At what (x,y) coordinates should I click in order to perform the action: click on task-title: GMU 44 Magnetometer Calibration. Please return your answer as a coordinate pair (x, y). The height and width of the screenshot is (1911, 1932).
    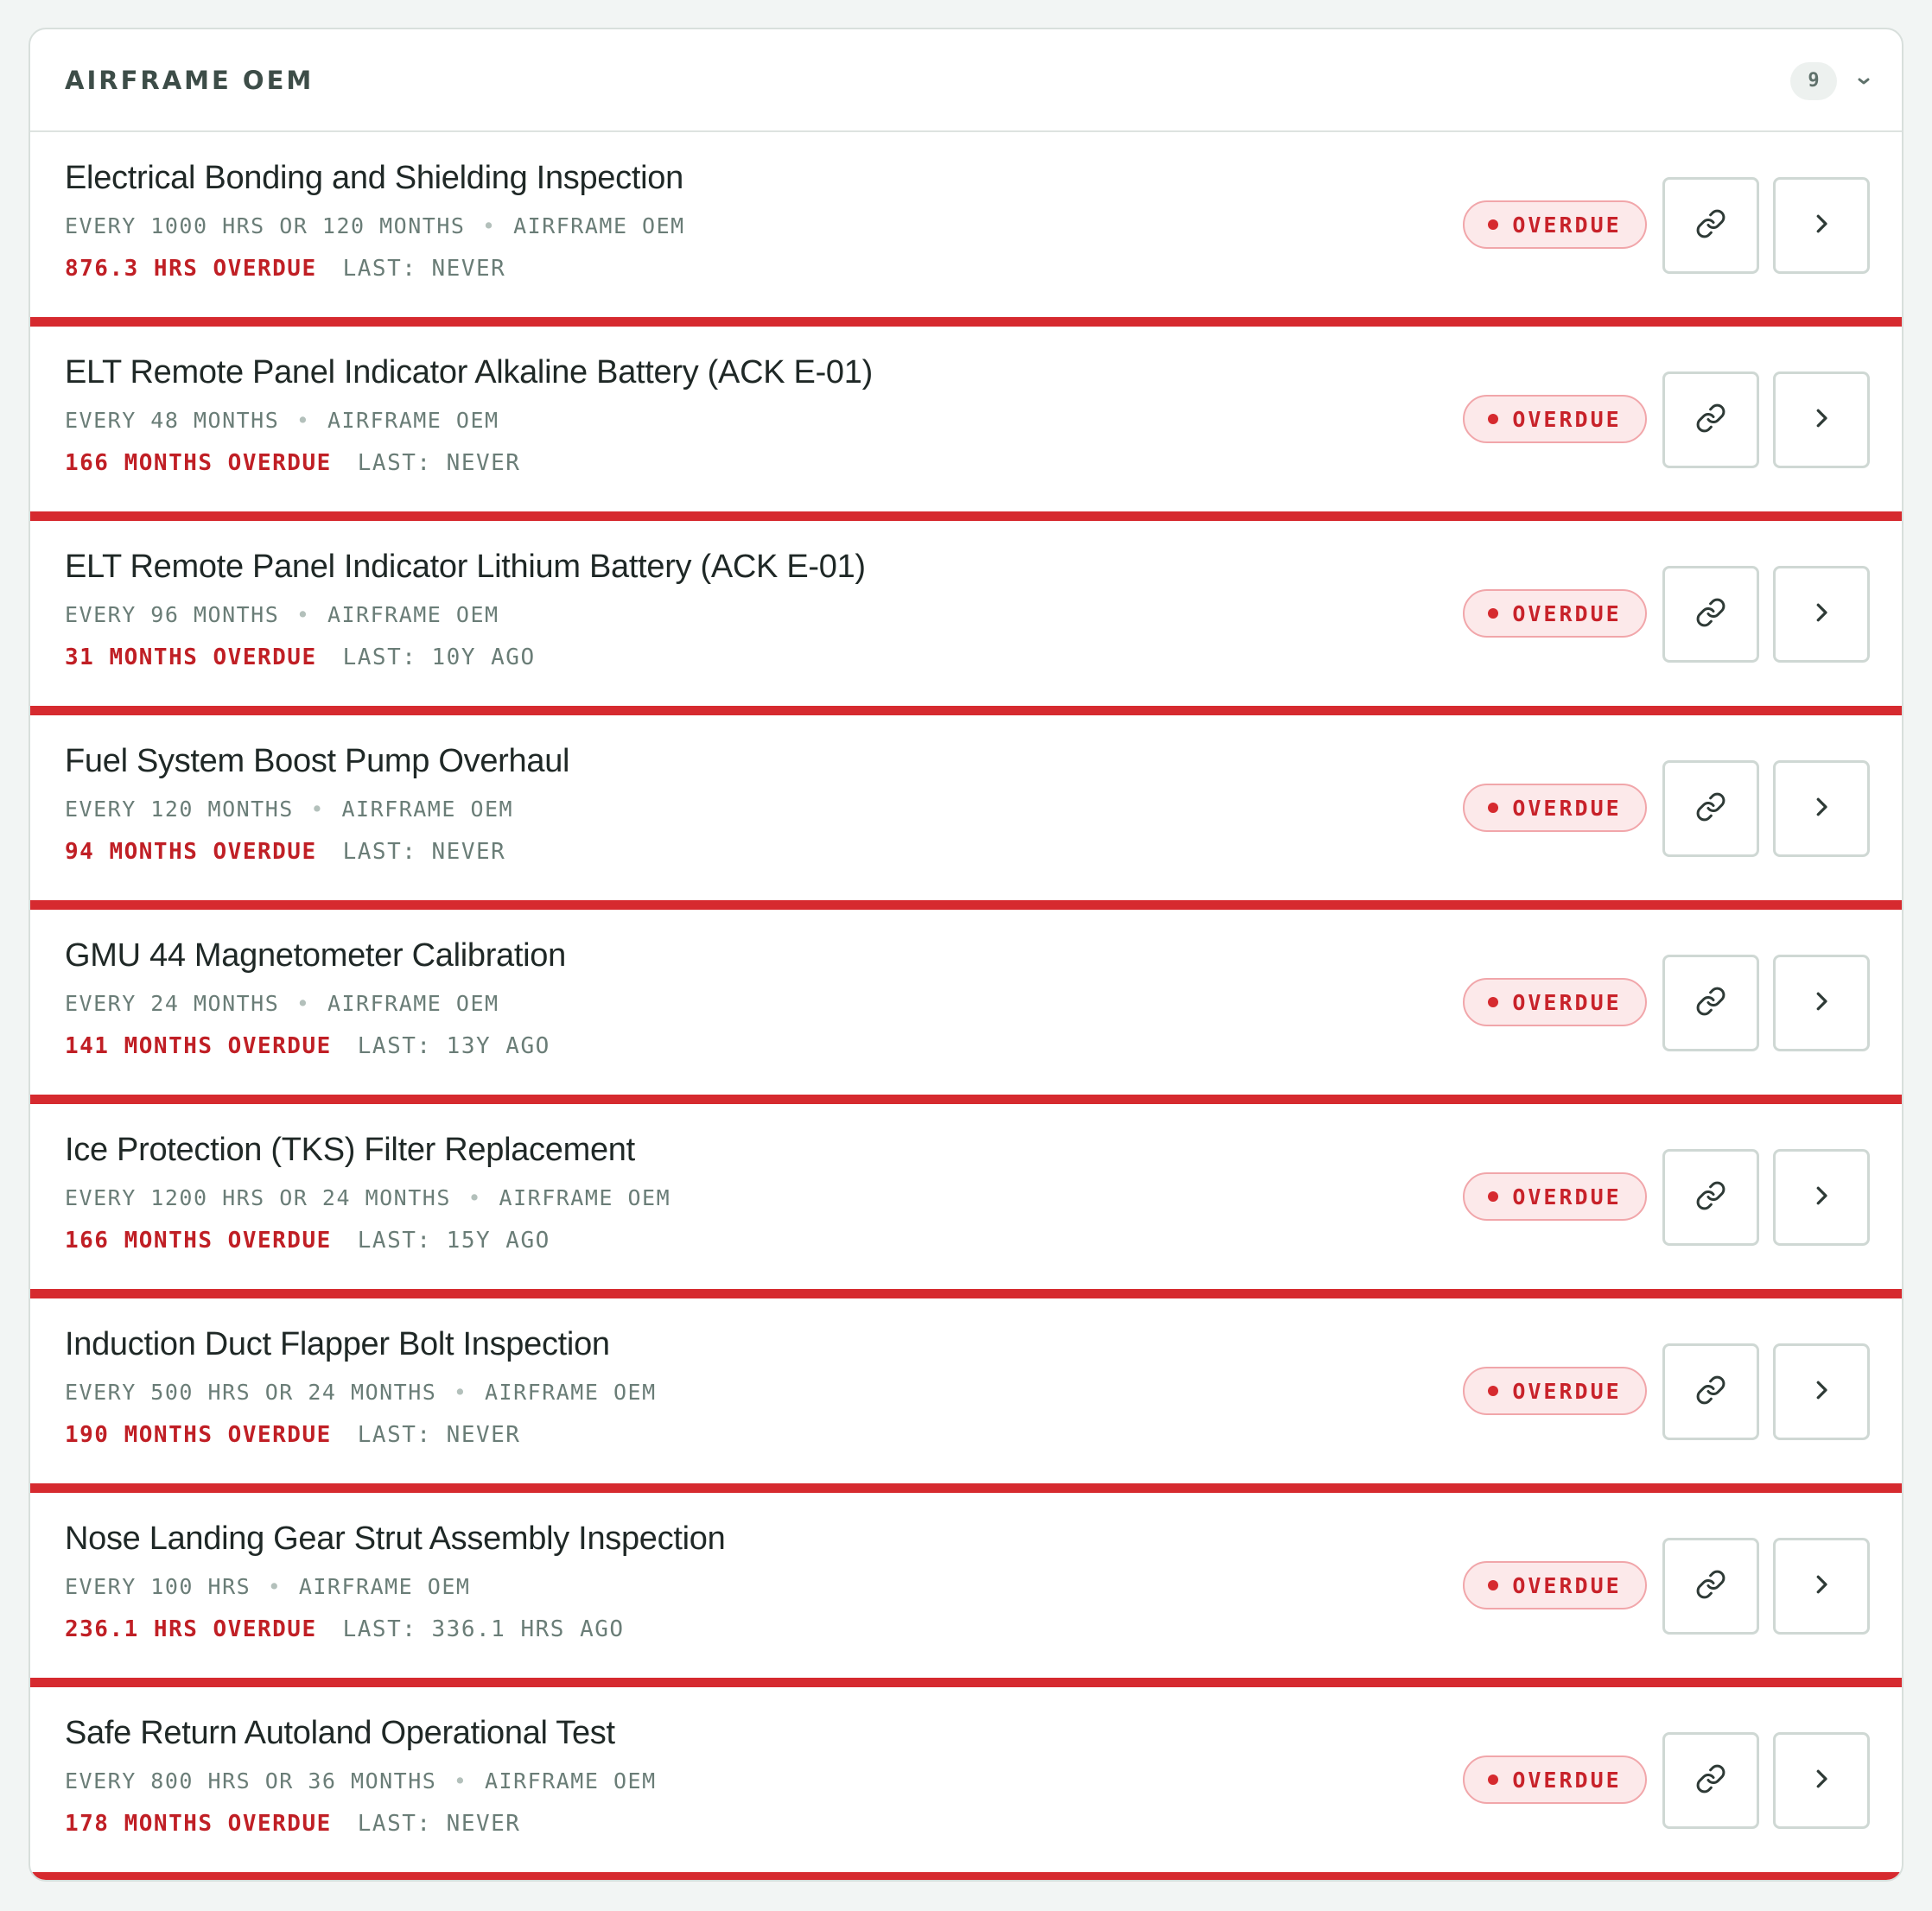
    Looking at the image, I should click on (315, 956).